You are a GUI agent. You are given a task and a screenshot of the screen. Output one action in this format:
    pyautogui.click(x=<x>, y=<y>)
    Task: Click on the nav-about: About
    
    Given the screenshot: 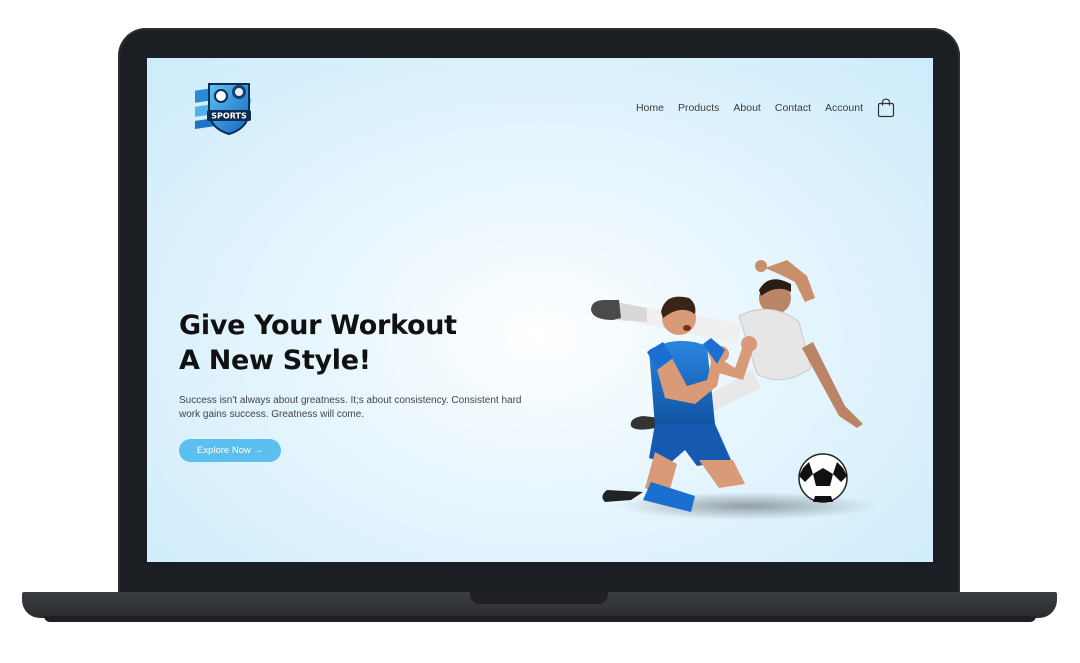 What is the action you would take?
    pyautogui.click(x=746, y=108)
    